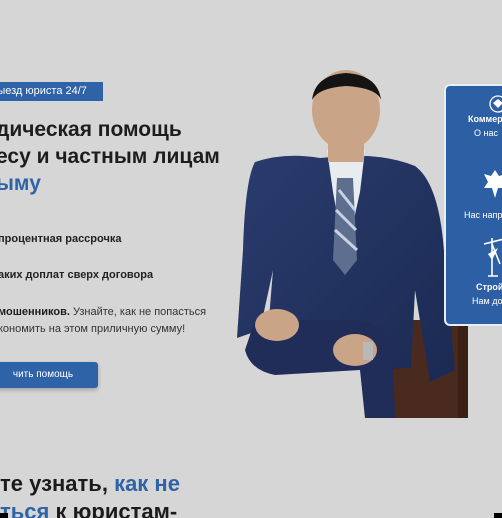  I want to click on hero-heading-line3: ыму, so click(20, 183).